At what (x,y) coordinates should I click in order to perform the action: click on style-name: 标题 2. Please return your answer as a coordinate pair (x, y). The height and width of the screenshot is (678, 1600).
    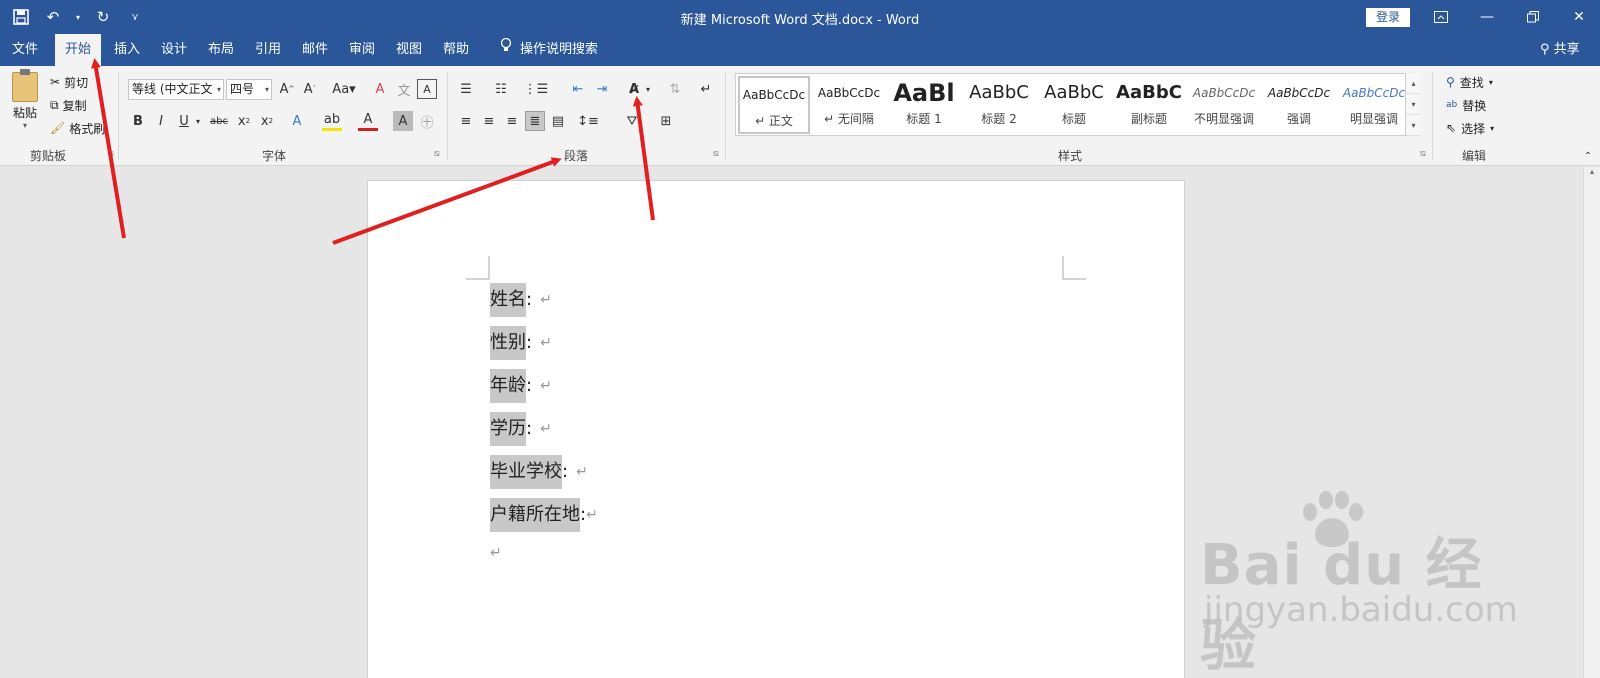
    Looking at the image, I should click on (999, 119).